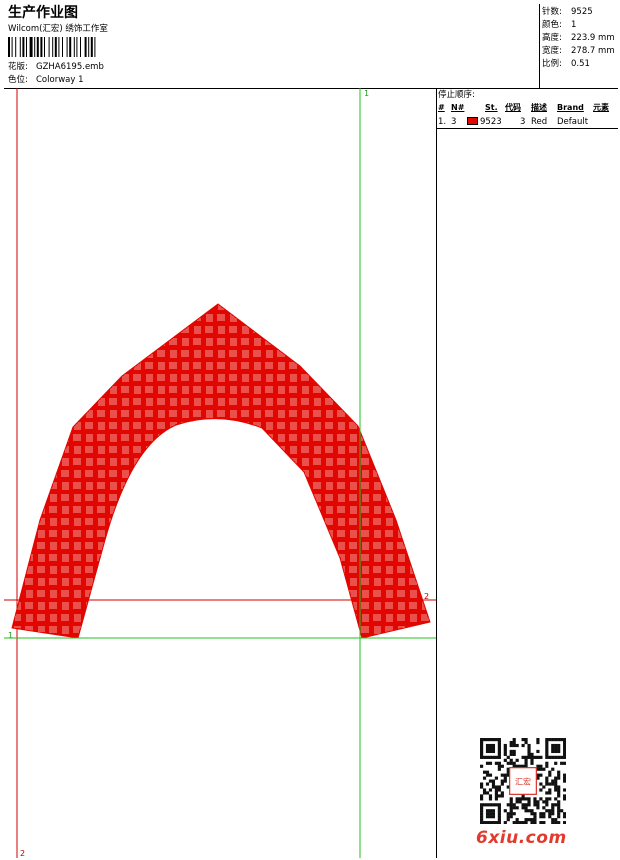  I want to click on seal-stamp-text: 汇宏, so click(523, 781).